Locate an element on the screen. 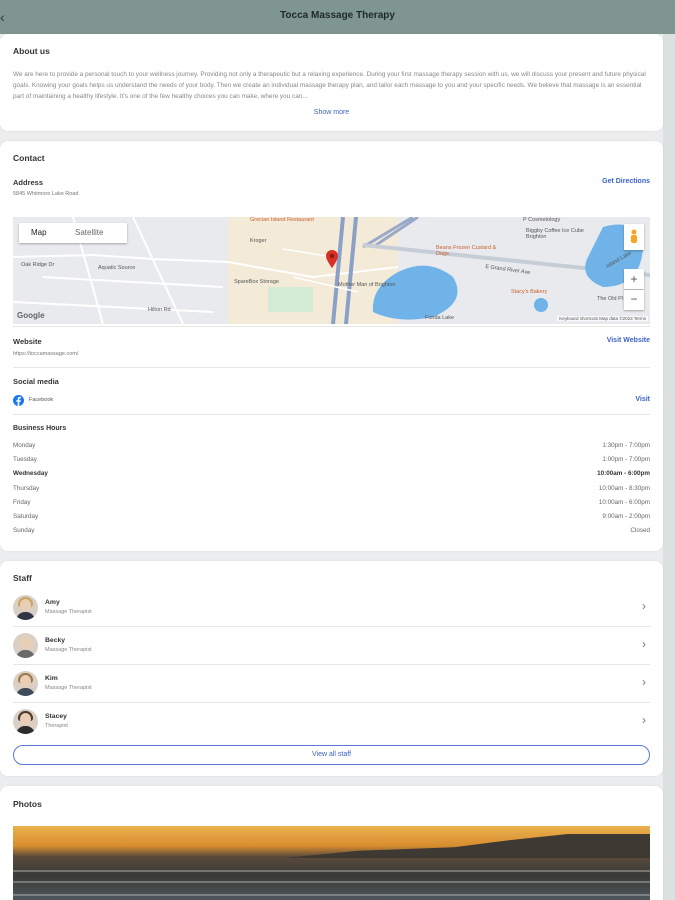 The width and height of the screenshot is (675, 900). map-label-cosmetology: P Cosmetology is located at coordinates (542, 220).